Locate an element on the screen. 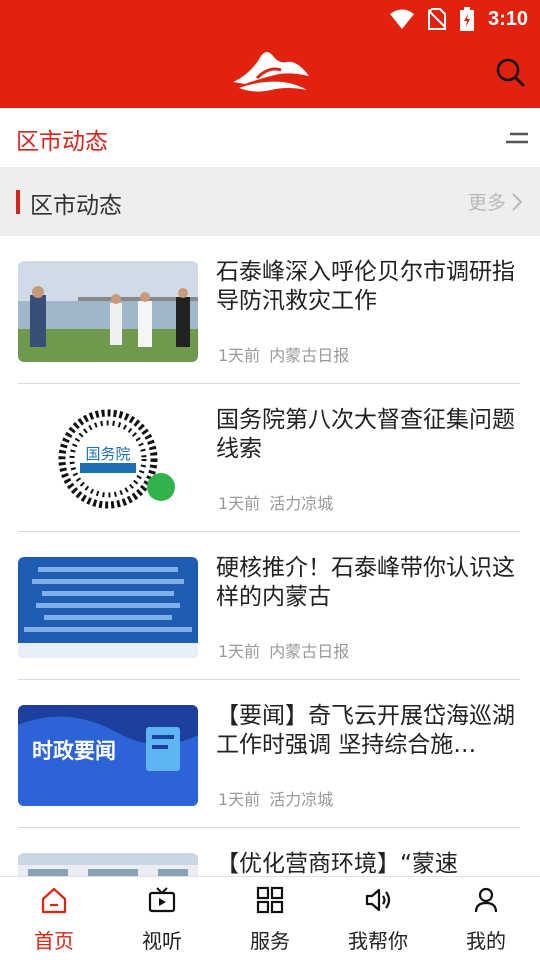 This screenshot has height=960, width=540. battery-icon is located at coordinates (466, 19).